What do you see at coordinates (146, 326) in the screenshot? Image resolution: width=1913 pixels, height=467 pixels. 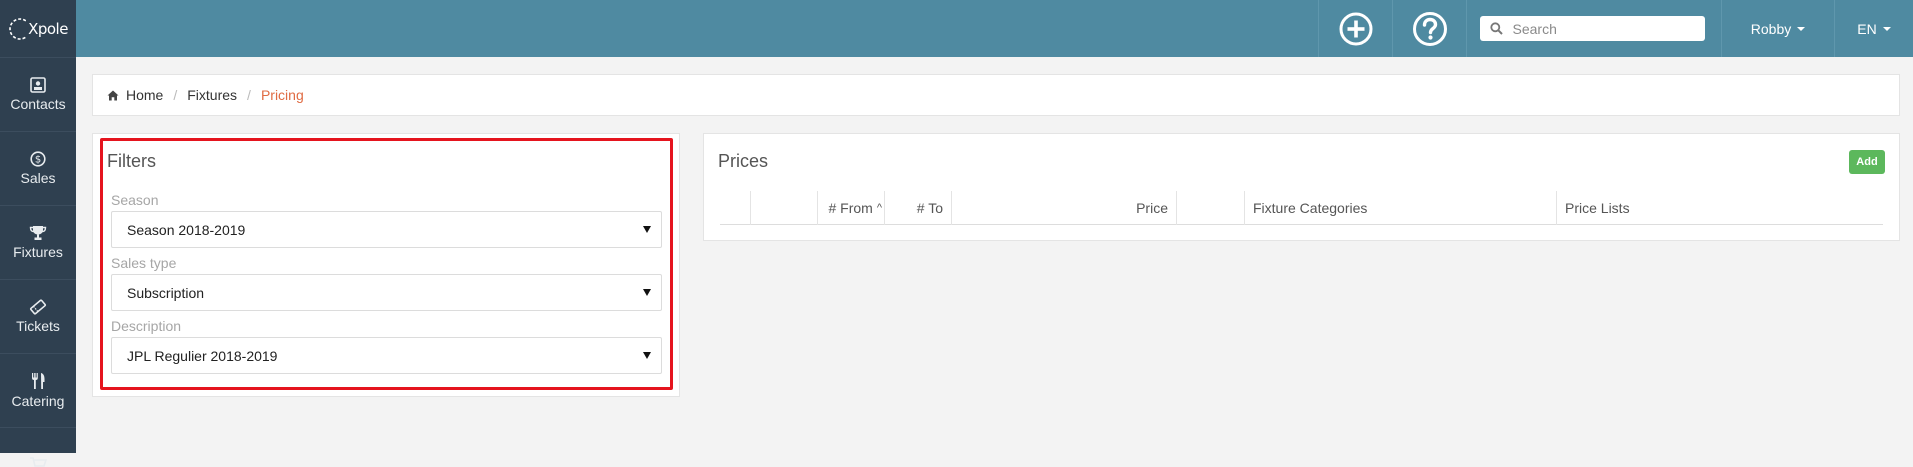 I see `description-label: Description` at bounding box center [146, 326].